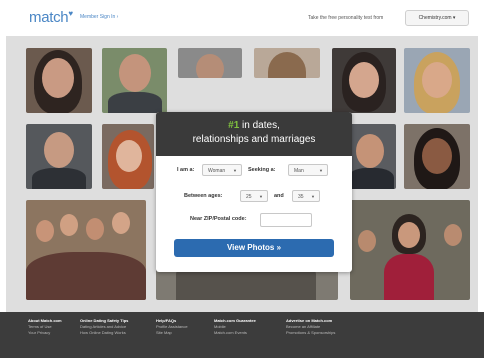 The image size is (484, 358). I want to click on headline: #1 in dates,, so click(254, 125).